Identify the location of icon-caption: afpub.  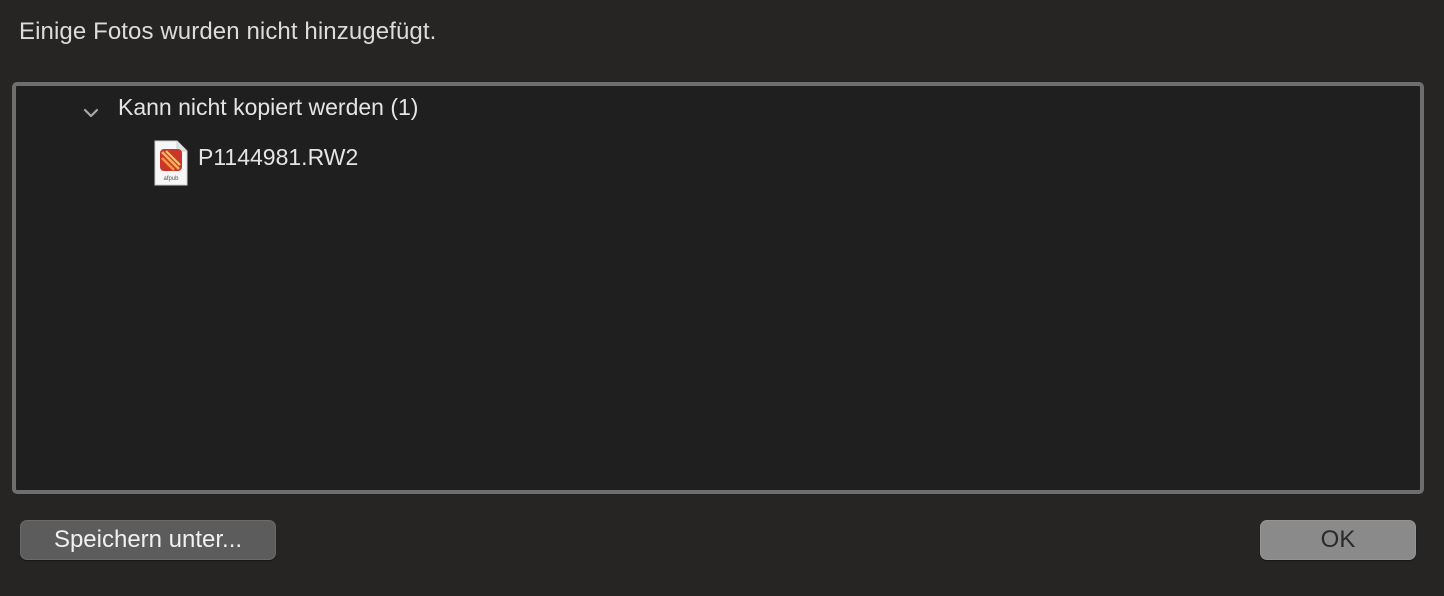
(171, 179).